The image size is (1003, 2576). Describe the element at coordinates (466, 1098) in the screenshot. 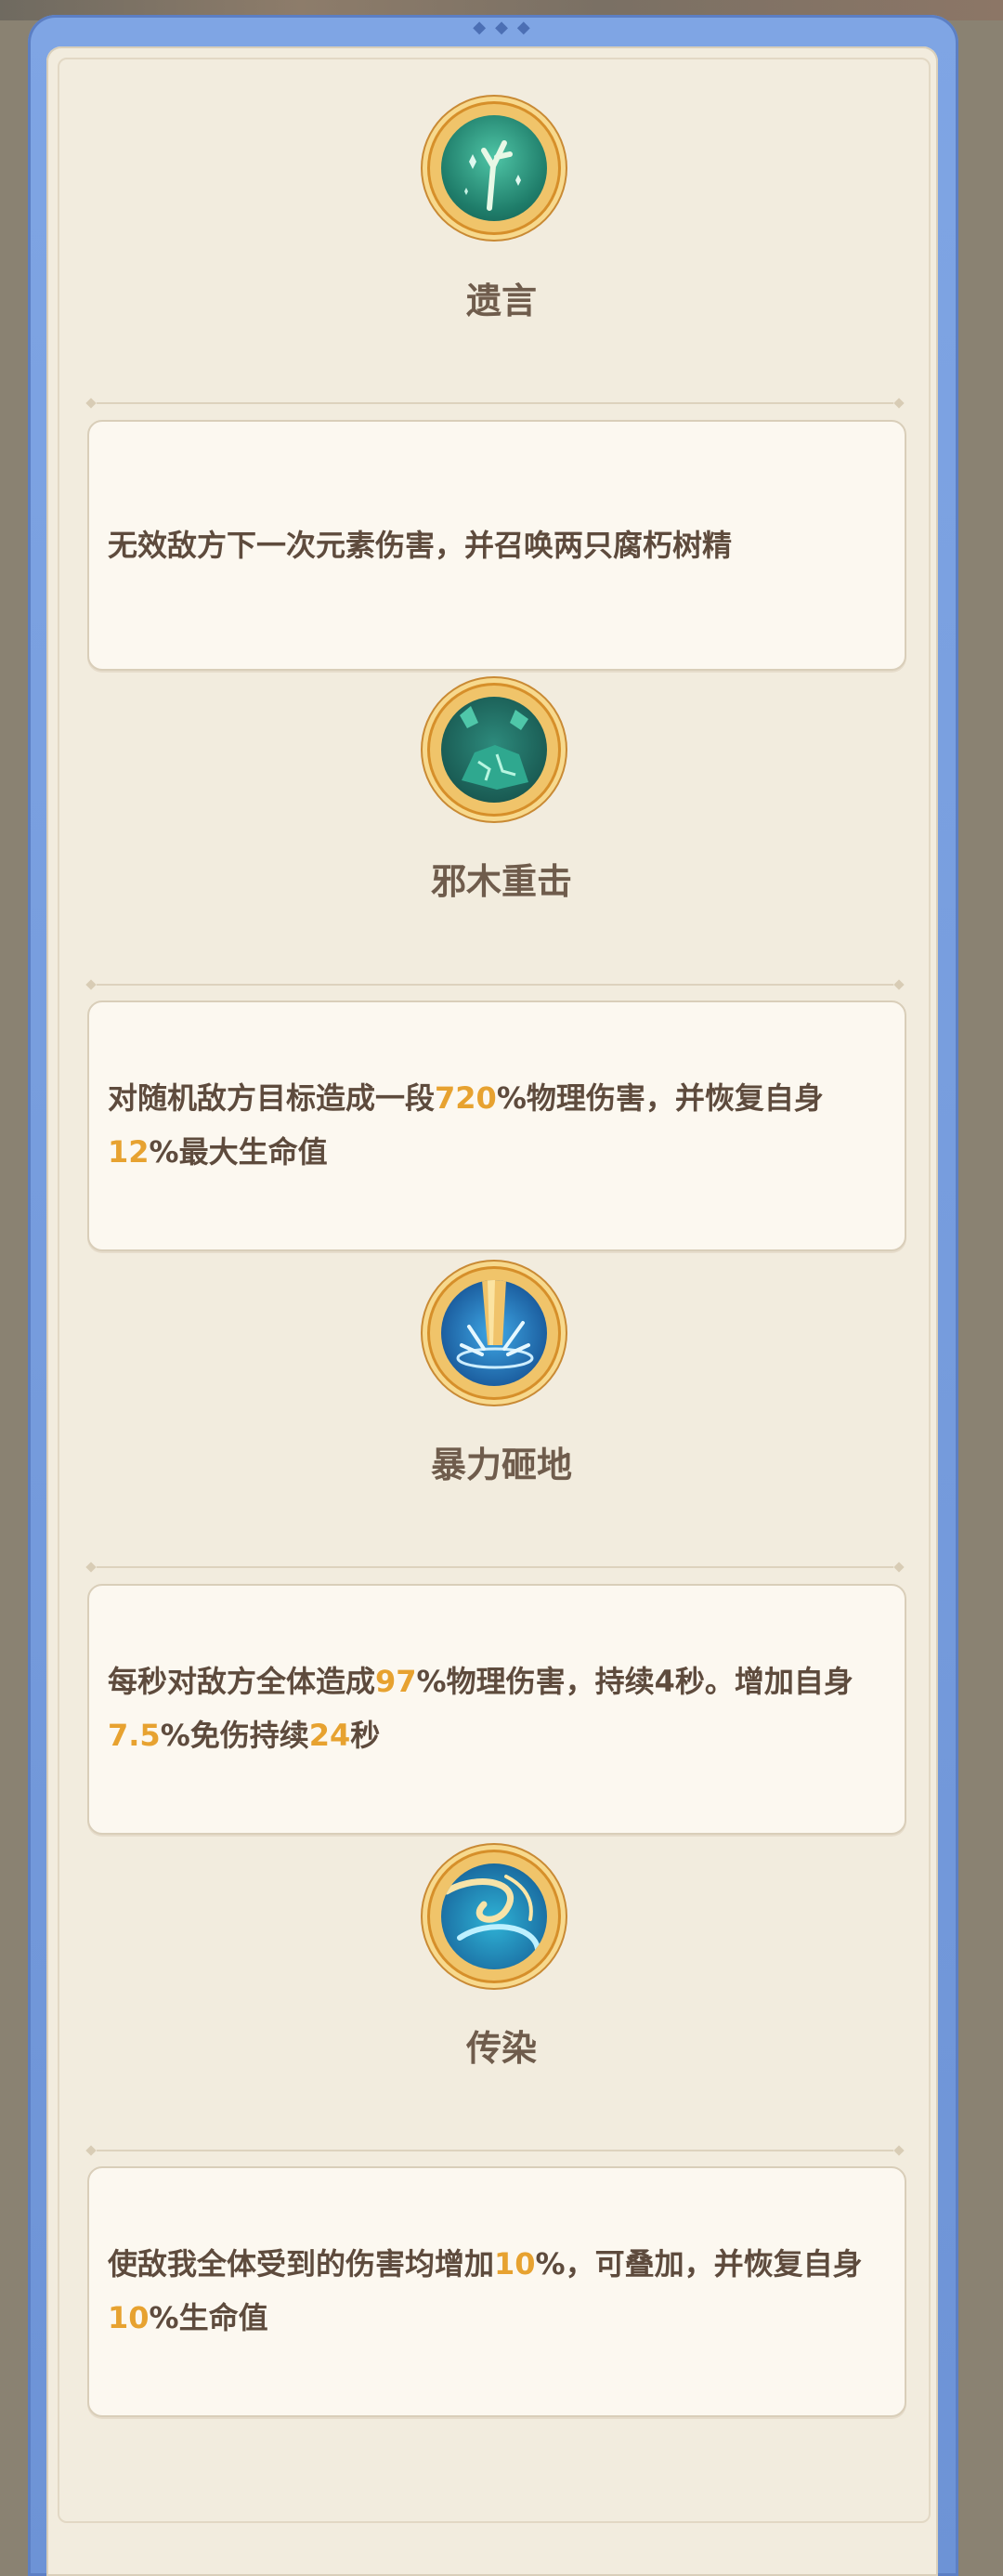

I see `highlight-value: 720` at that location.